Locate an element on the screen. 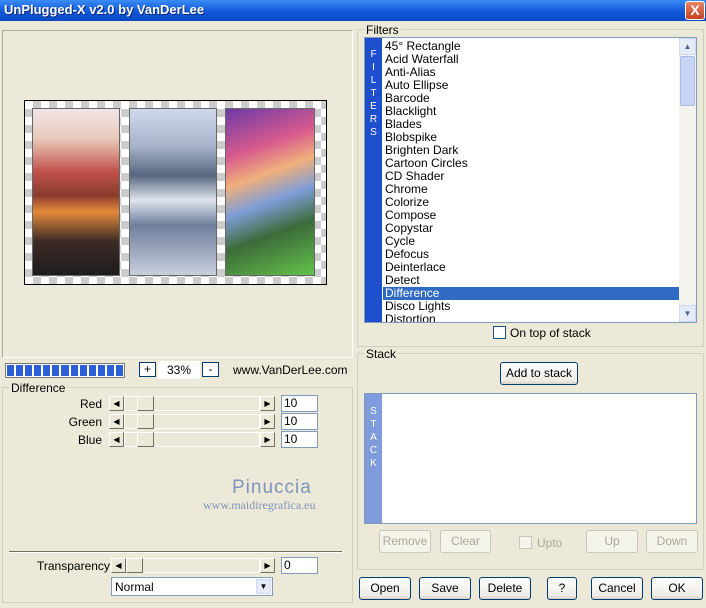  open-button: Open is located at coordinates (385, 588).